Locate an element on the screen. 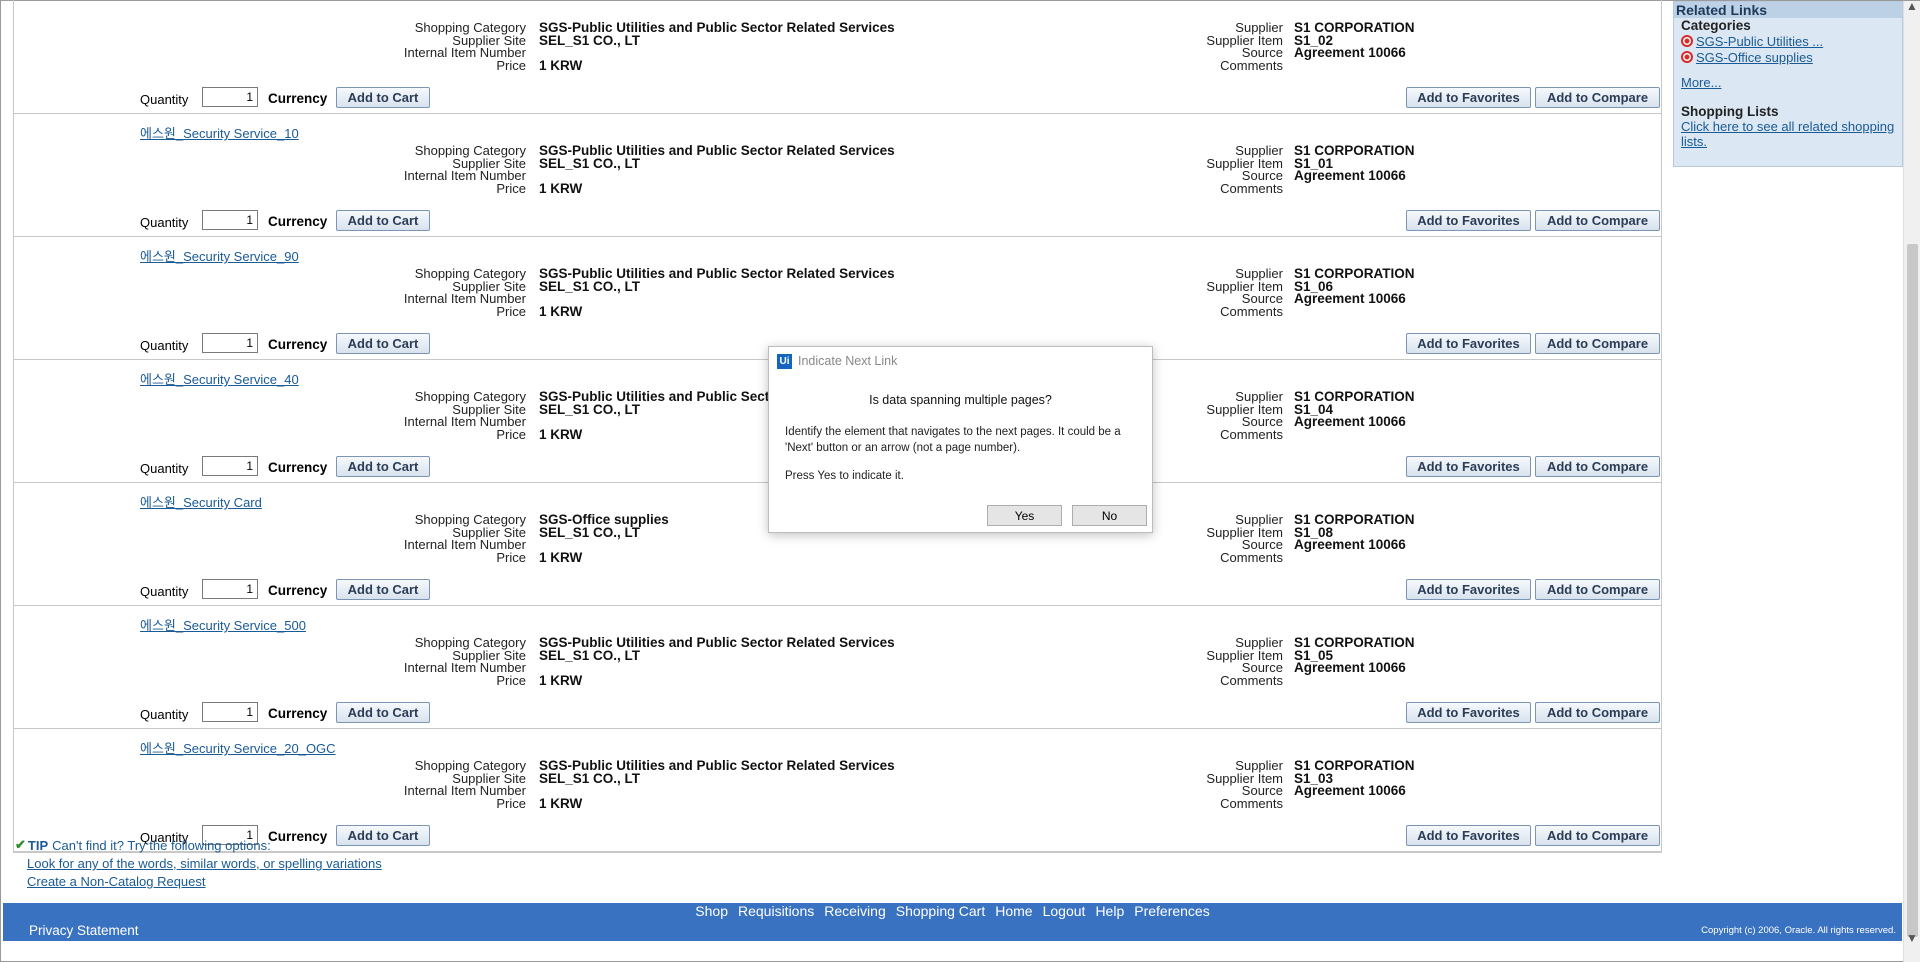  privacy-statement-link: Privacy Statement is located at coordinates (84, 930).